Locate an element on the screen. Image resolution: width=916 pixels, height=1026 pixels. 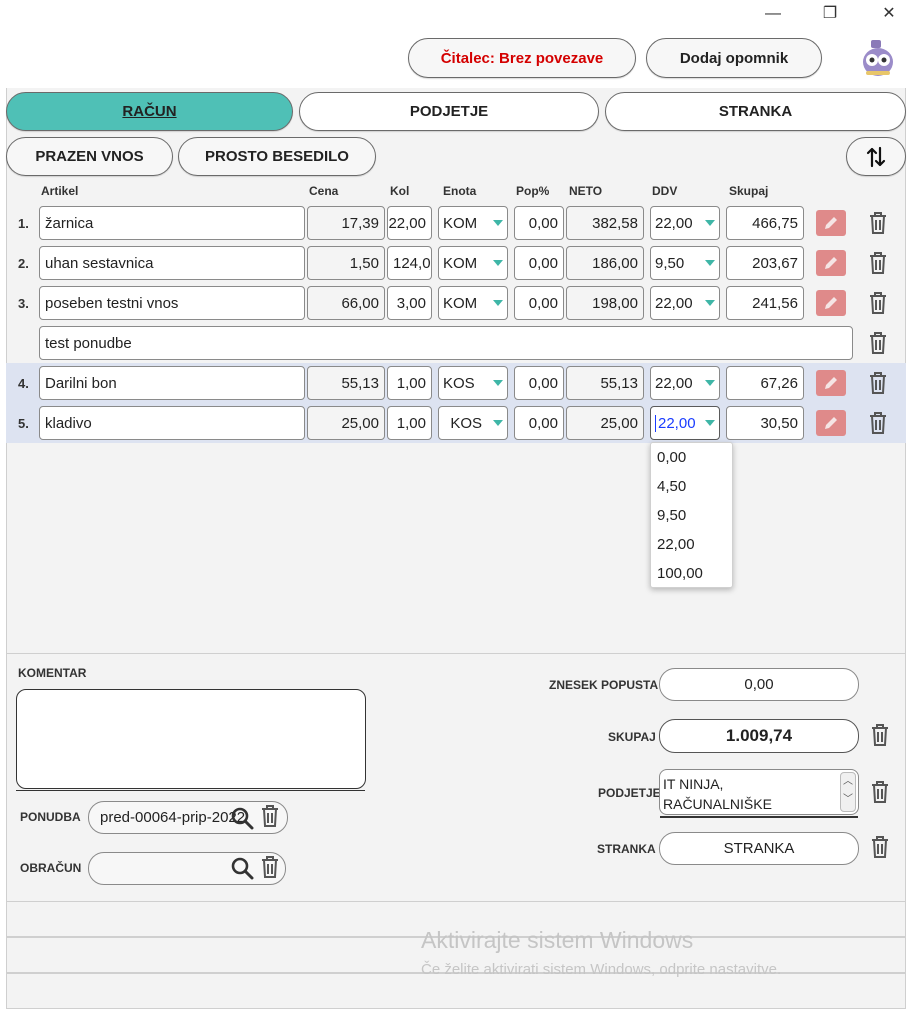
znesek-popusta-field: 0,00 is located at coordinates (759, 684).